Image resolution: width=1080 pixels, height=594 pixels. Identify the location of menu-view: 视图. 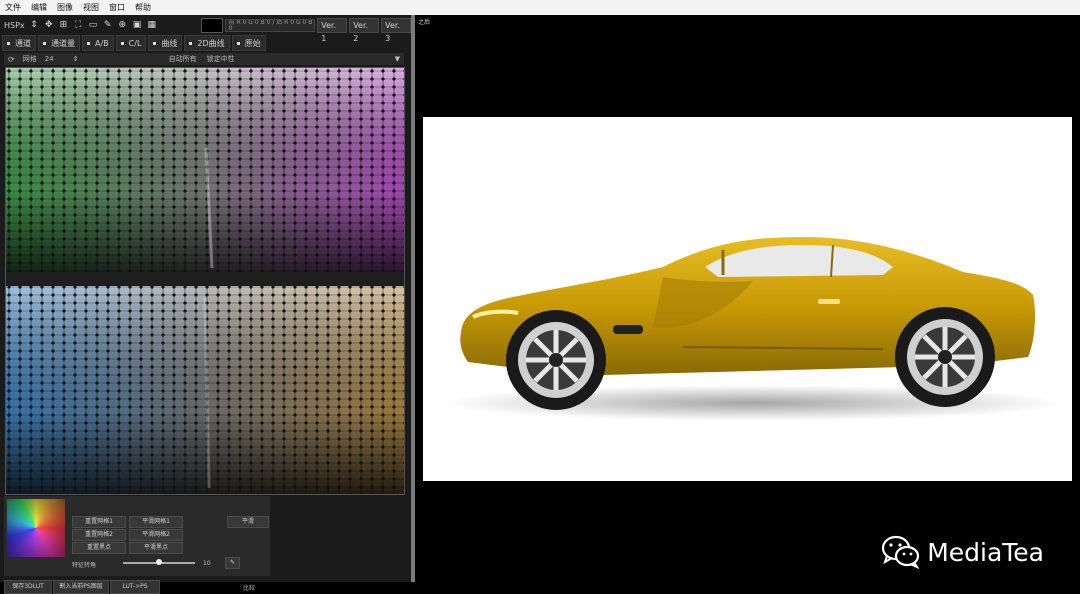
(91, 7).